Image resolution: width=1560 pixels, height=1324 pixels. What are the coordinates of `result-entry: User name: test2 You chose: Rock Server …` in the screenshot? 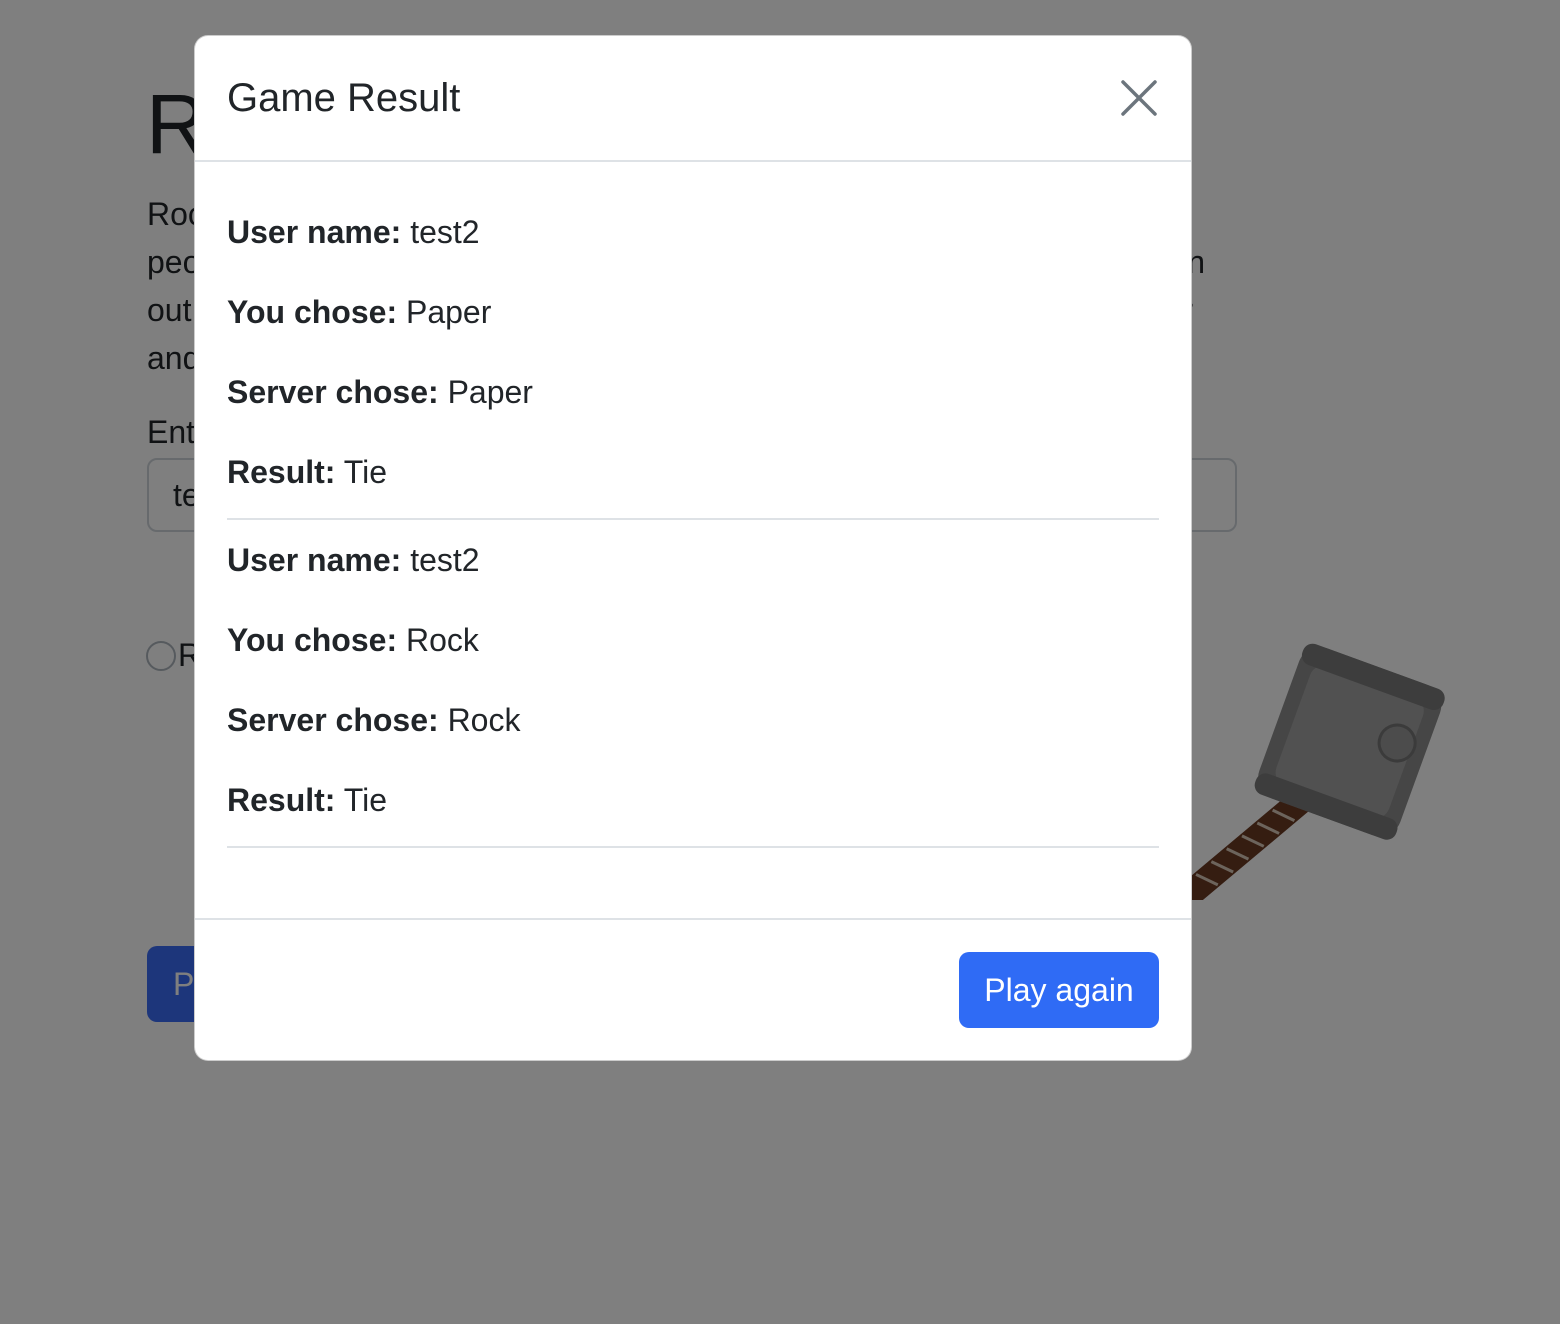 It's located at (693, 684).